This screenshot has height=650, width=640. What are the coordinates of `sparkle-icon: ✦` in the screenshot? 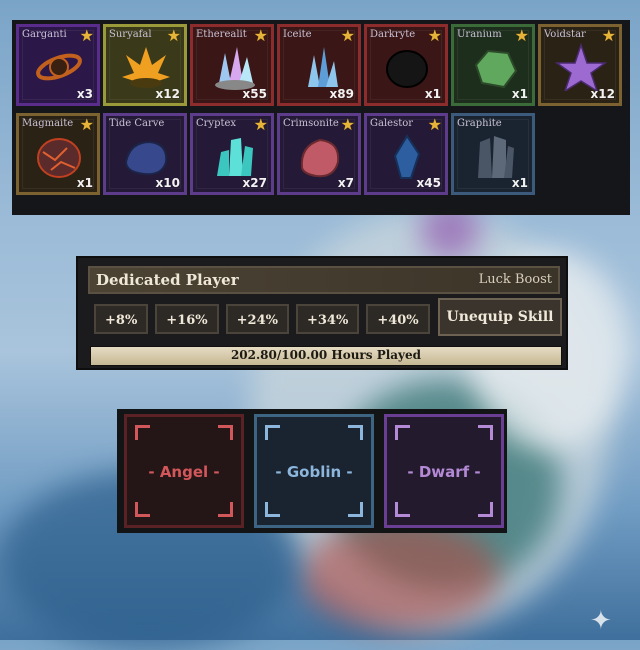 It's located at (601, 621).